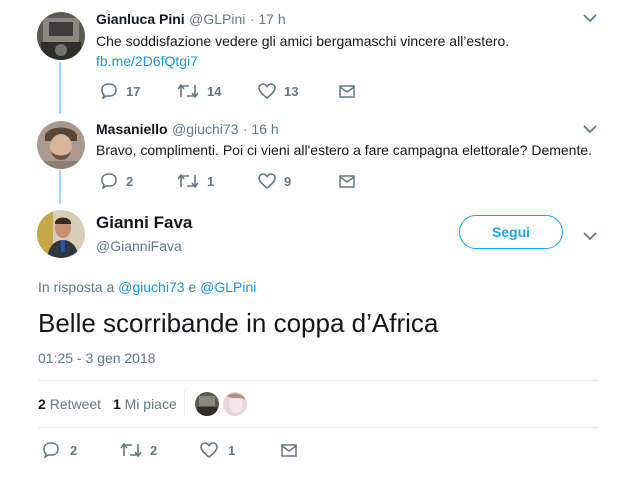 The width and height of the screenshot is (634, 483). I want to click on tweet2-reply-count: 2, so click(130, 181).